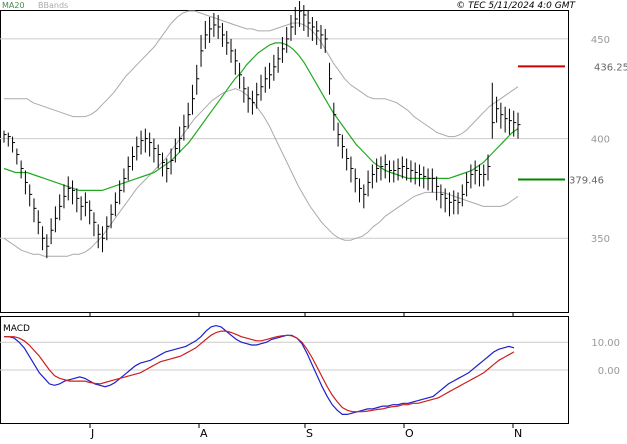 This screenshot has height=444, width=627. Describe the element at coordinates (16, 329) in the screenshot. I see `macd-title: MACD` at that location.